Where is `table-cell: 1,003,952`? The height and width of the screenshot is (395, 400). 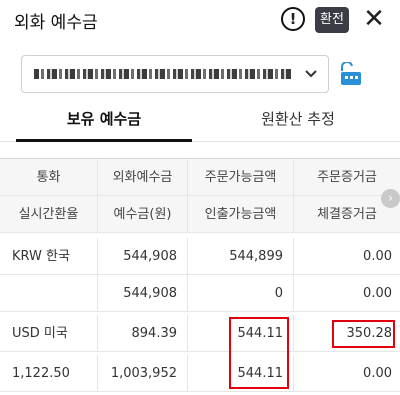
table-cell: 1,003,952 is located at coordinates (143, 373).